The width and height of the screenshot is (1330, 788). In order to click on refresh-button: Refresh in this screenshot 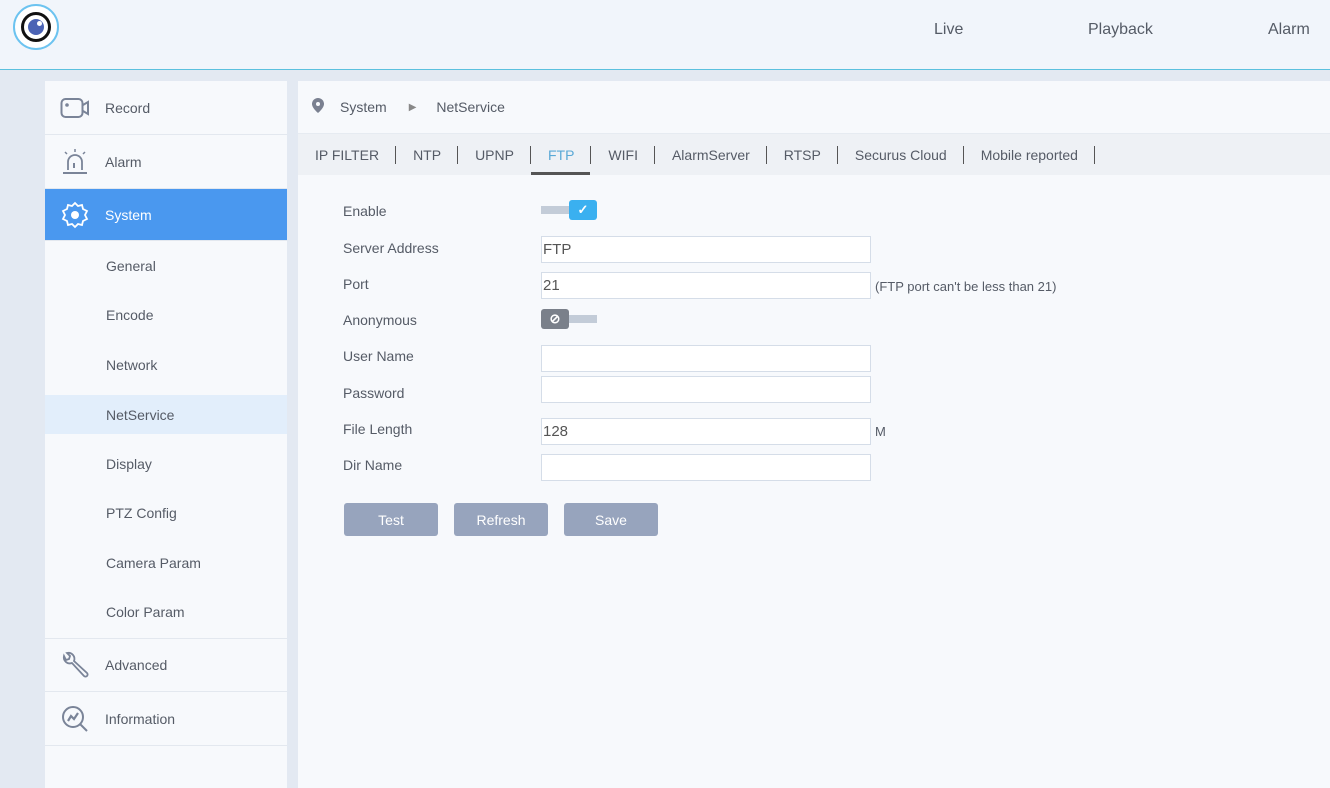, I will do `click(501, 519)`.